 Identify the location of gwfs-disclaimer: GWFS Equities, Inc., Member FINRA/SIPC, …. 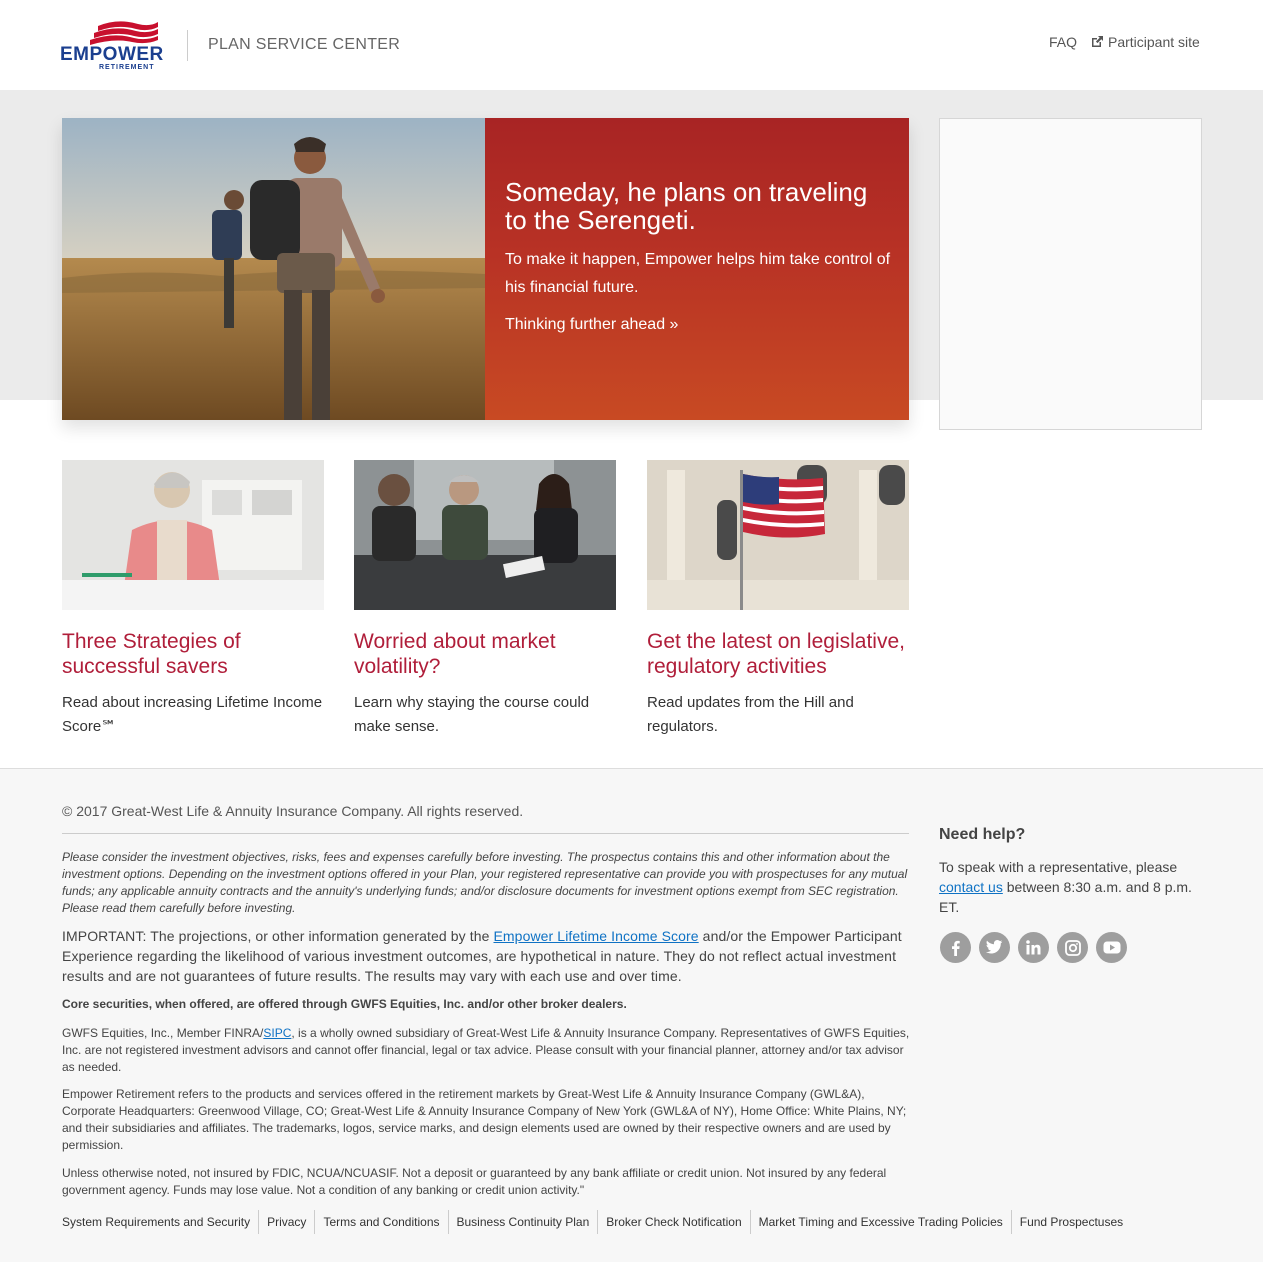
(487, 1050).